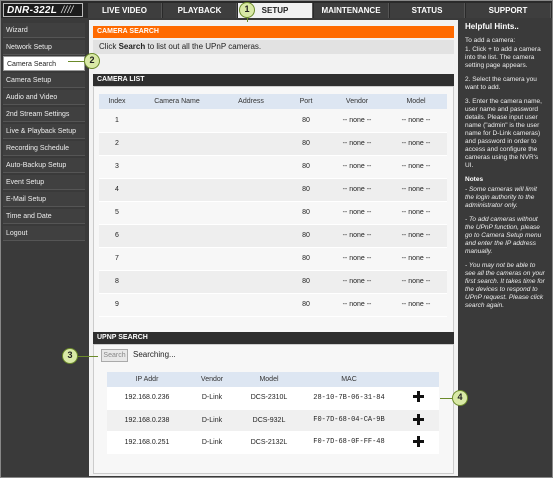 This screenshot has height=478, width=553. I want to click on callout-2-line, so click(76, 61).